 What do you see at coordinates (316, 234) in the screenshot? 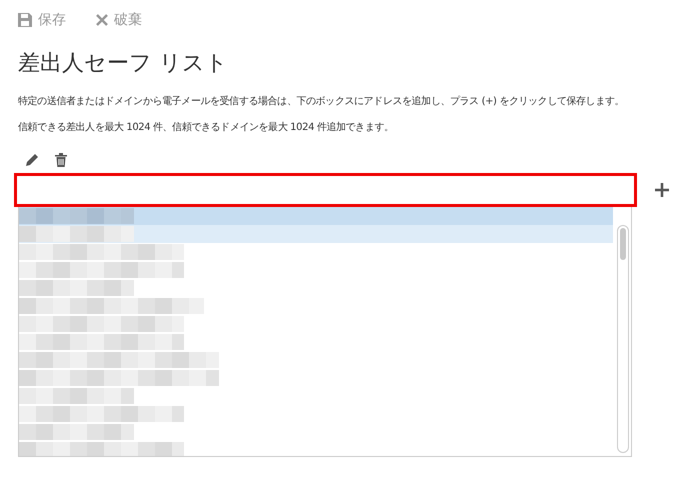
I see `list-row` at bounding box center [316, 234].